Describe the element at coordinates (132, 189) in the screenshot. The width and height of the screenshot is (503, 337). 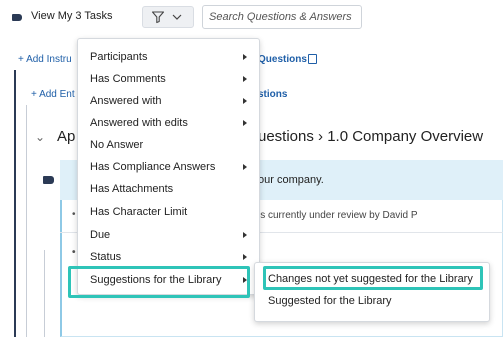
I see `menu-item-label: Has Attachments` at that location.